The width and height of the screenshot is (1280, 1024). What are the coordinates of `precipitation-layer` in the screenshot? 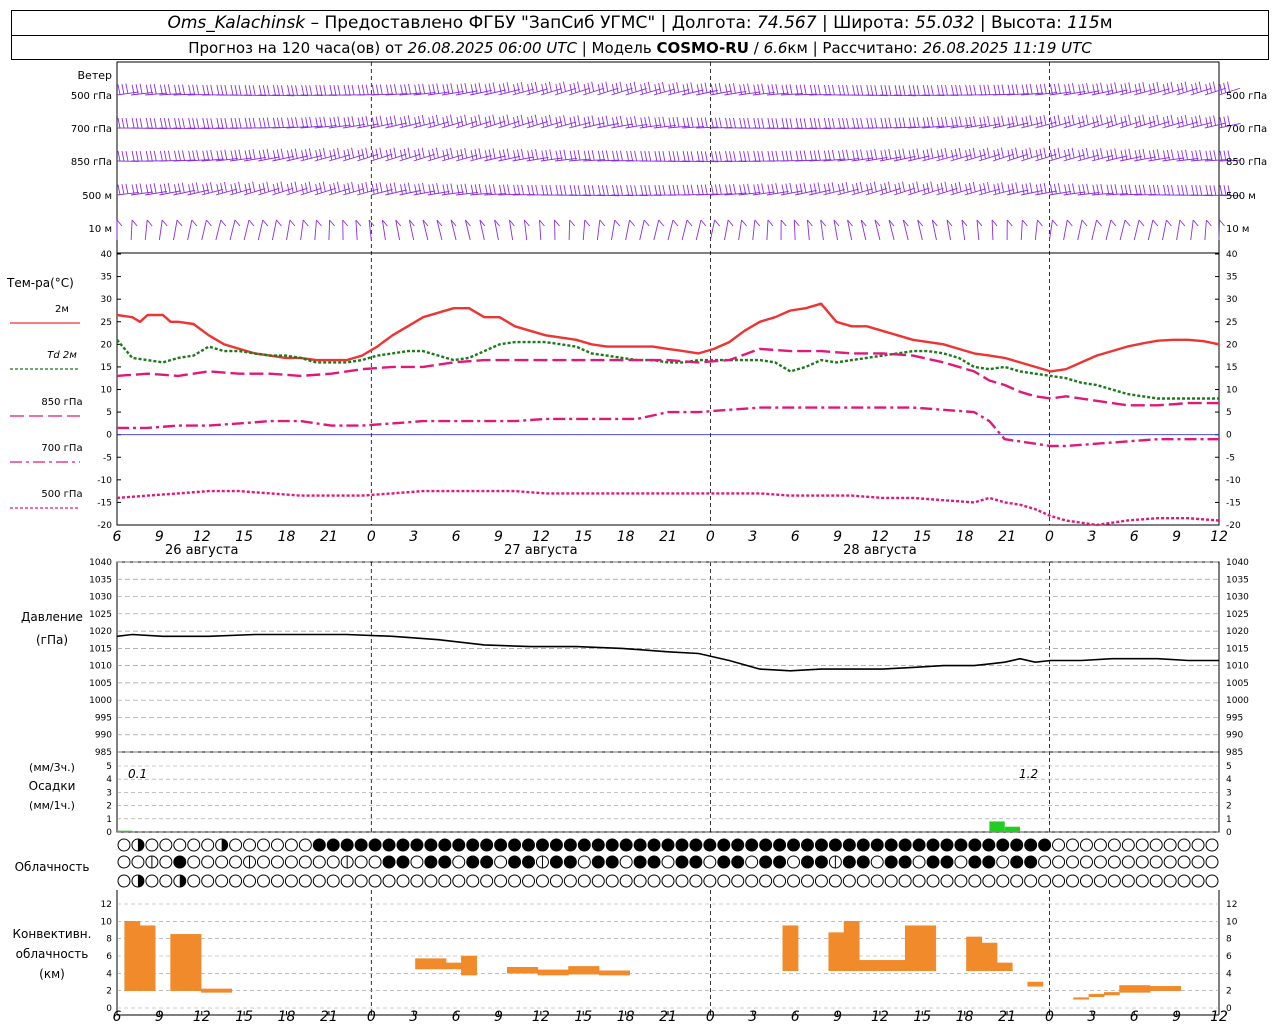 It's located at (569, 826).